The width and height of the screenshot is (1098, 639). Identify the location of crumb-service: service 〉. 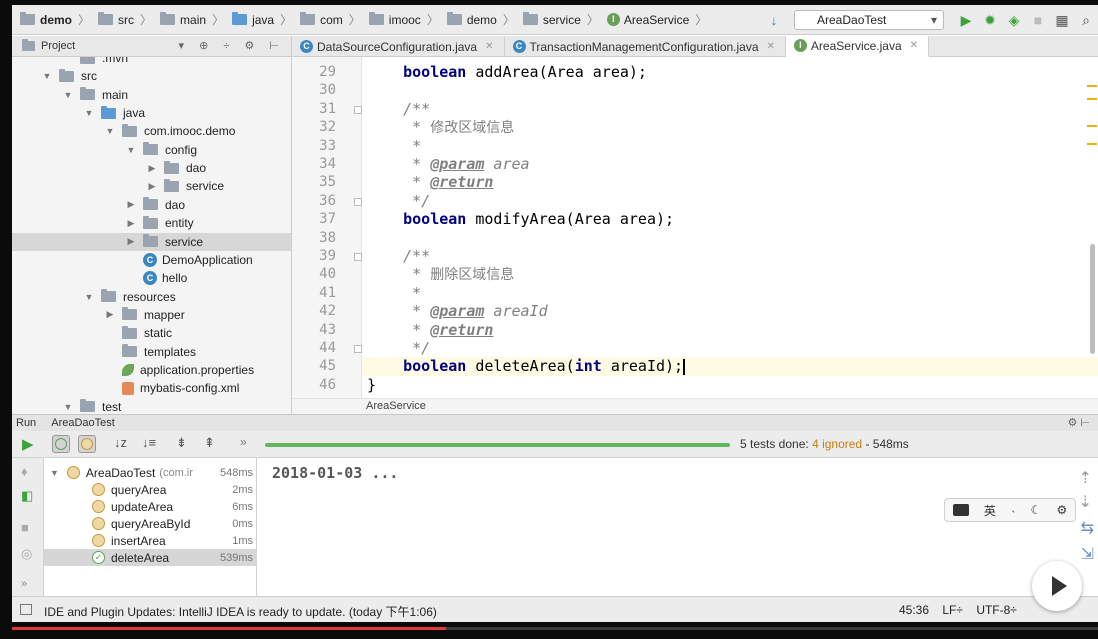
(560, 19).